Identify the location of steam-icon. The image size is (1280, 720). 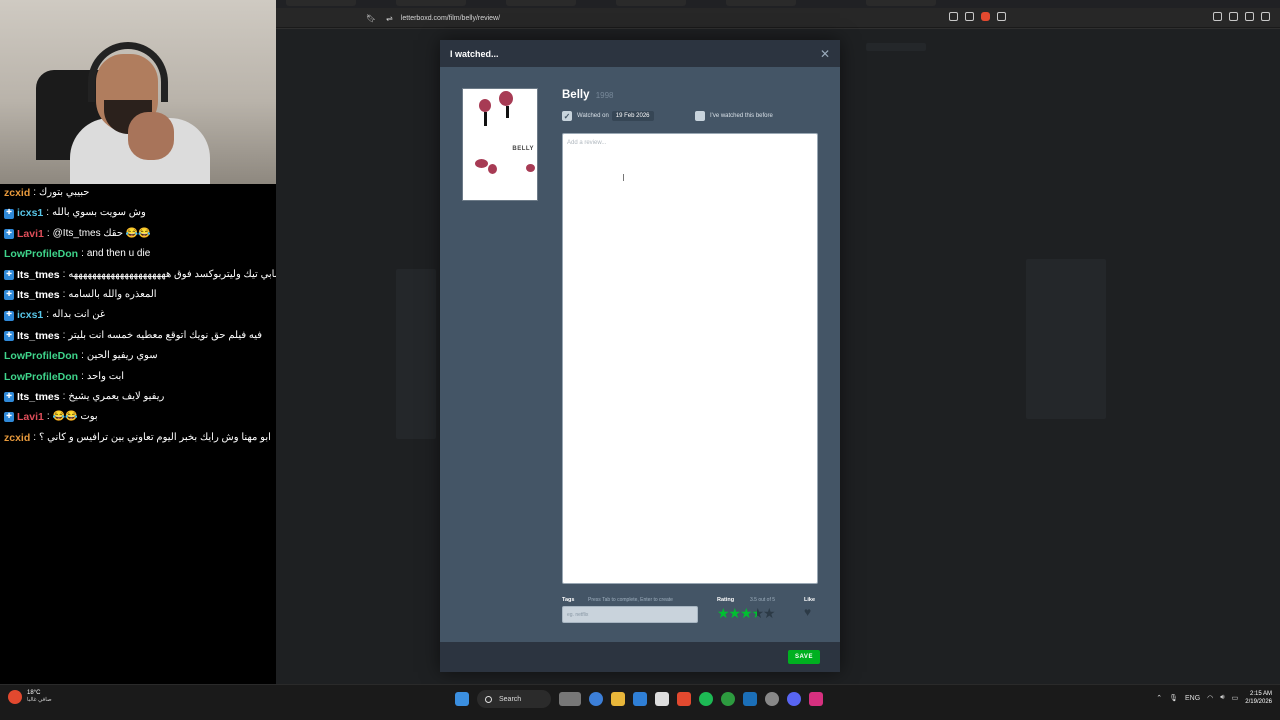
(750, 699).